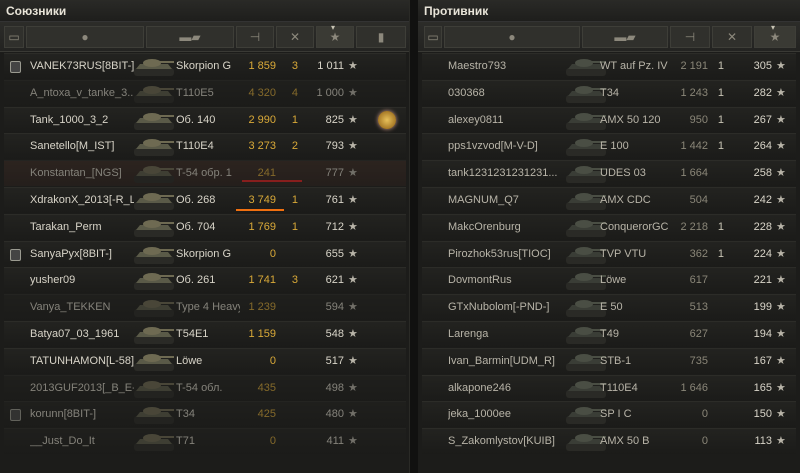 The height and width of the screenshot is (473, 800). I want to click on table-row: Vanya_TEKKEN Type 4 Heavy 1 239 594 ★, so click(205, 307).